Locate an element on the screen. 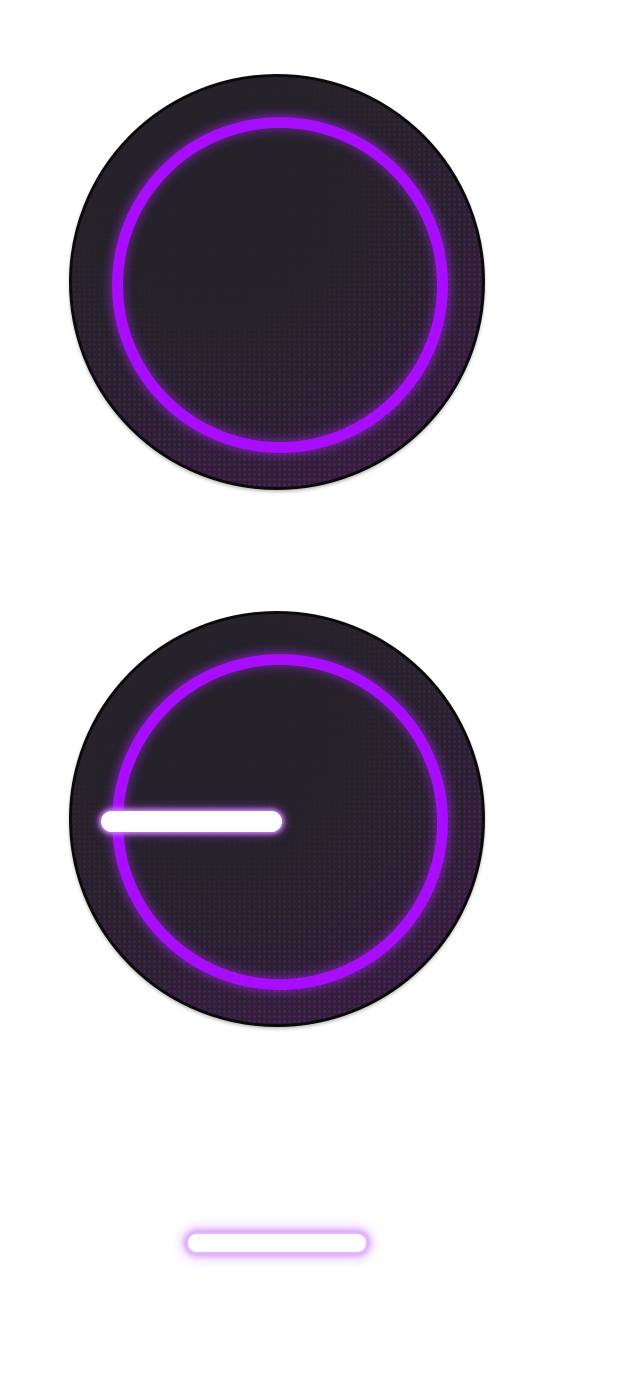  knob-indicator-handle is located at coordinates (191, 821).